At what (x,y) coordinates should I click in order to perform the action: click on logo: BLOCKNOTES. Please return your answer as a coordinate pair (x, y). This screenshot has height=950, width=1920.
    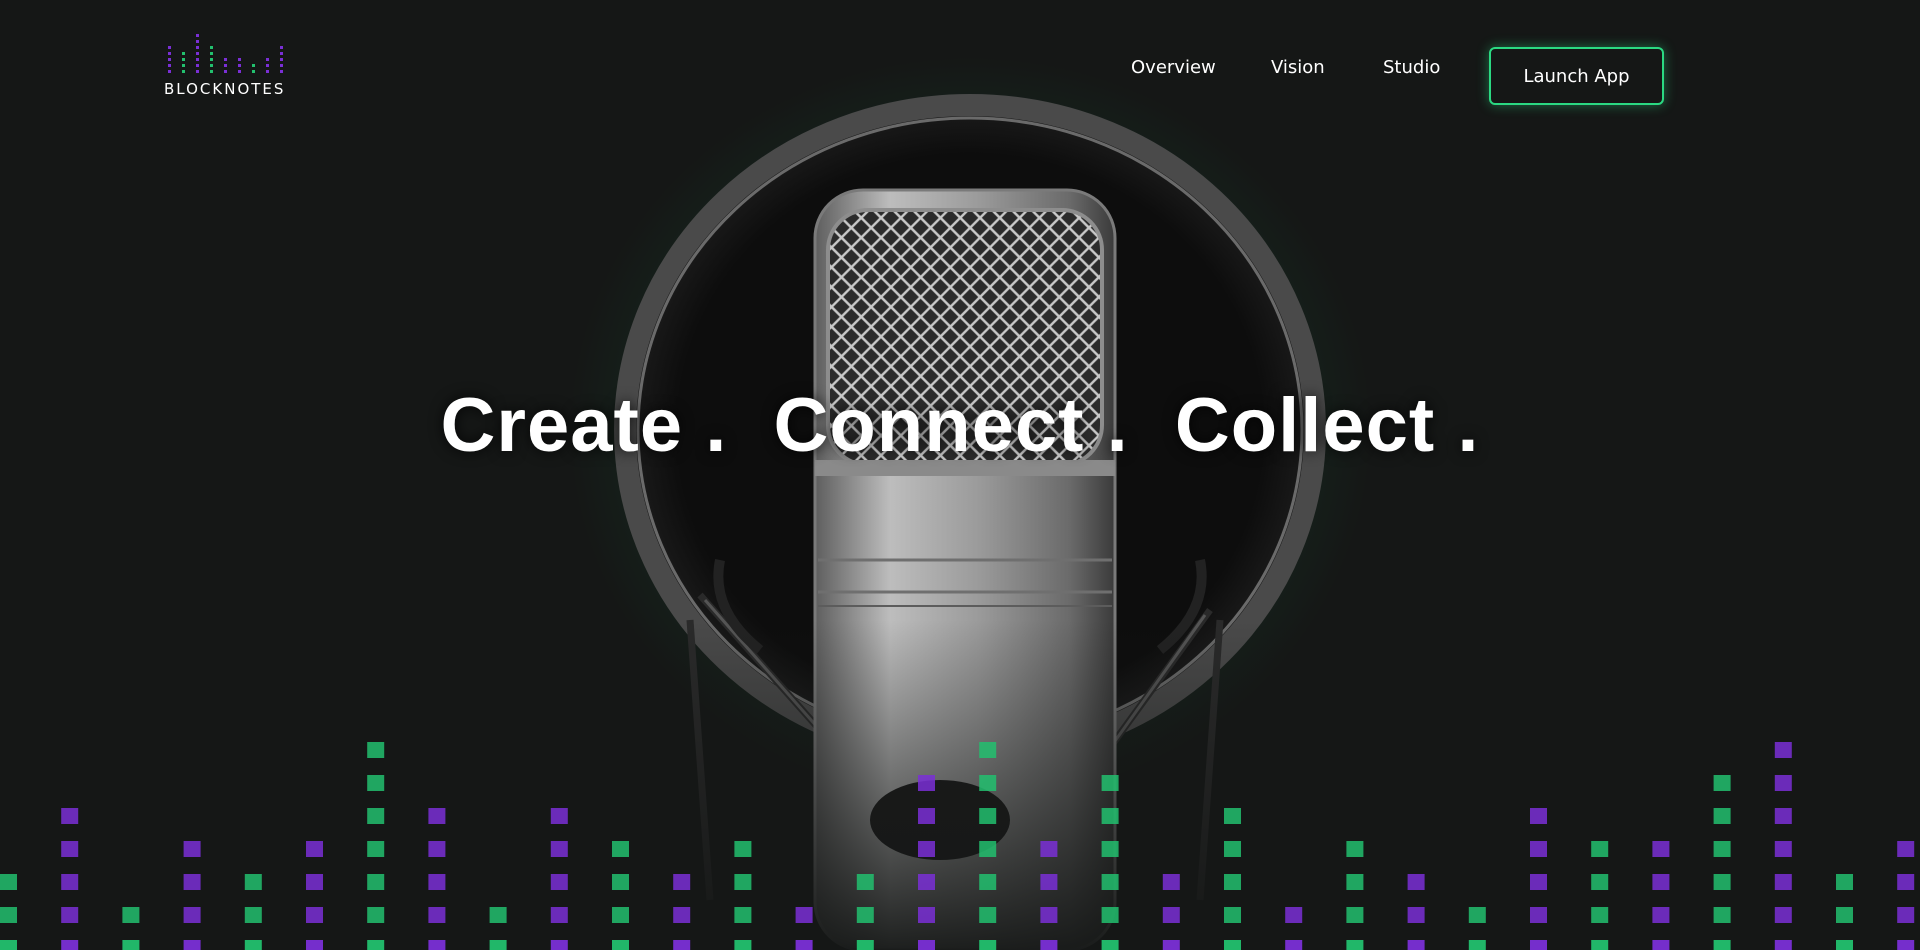
    Looking at the image, I should click on (231, 67).